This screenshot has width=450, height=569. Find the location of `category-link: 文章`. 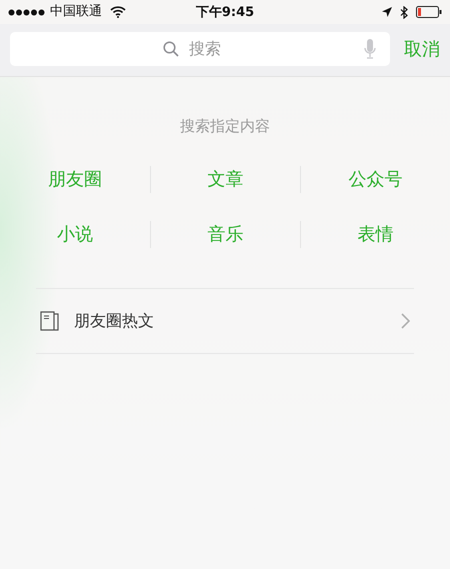

category-link: 文章 is located at coordinates (226, 179).